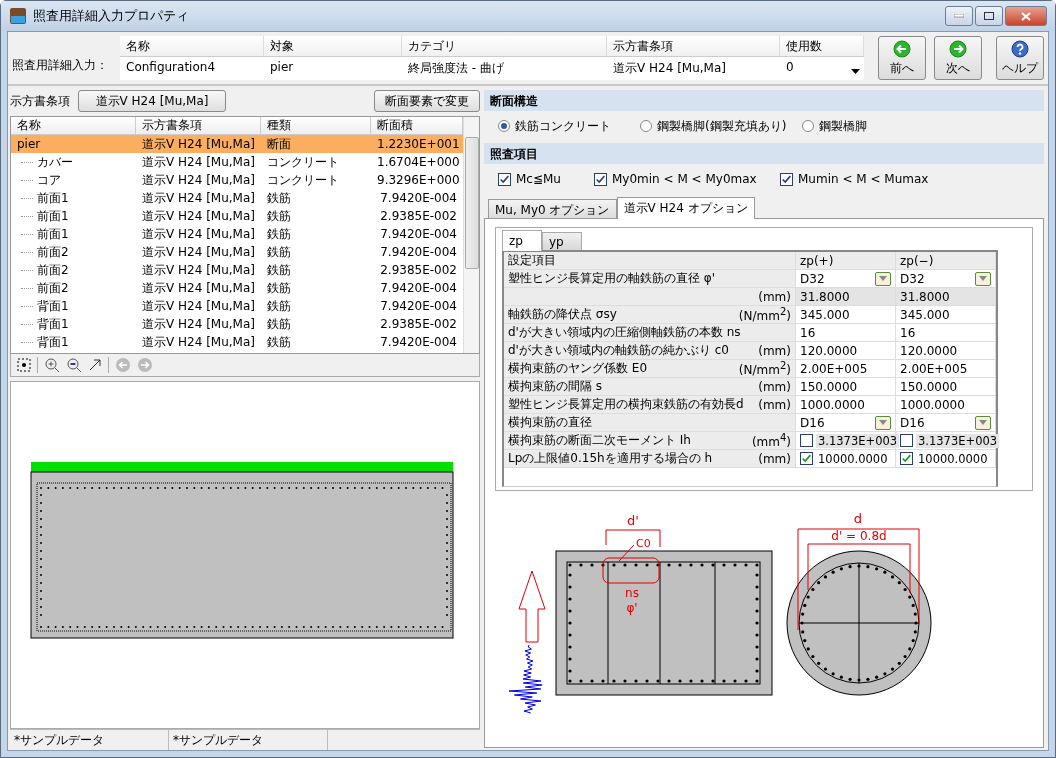 This screenshot has width=1056, height=758. Describe the element at coordinates (237, 162) in the screenshot. I see `tree-row: カバー 道示V H24 [Mu,Ma] コンクリート 1.6704E+000` at that location.